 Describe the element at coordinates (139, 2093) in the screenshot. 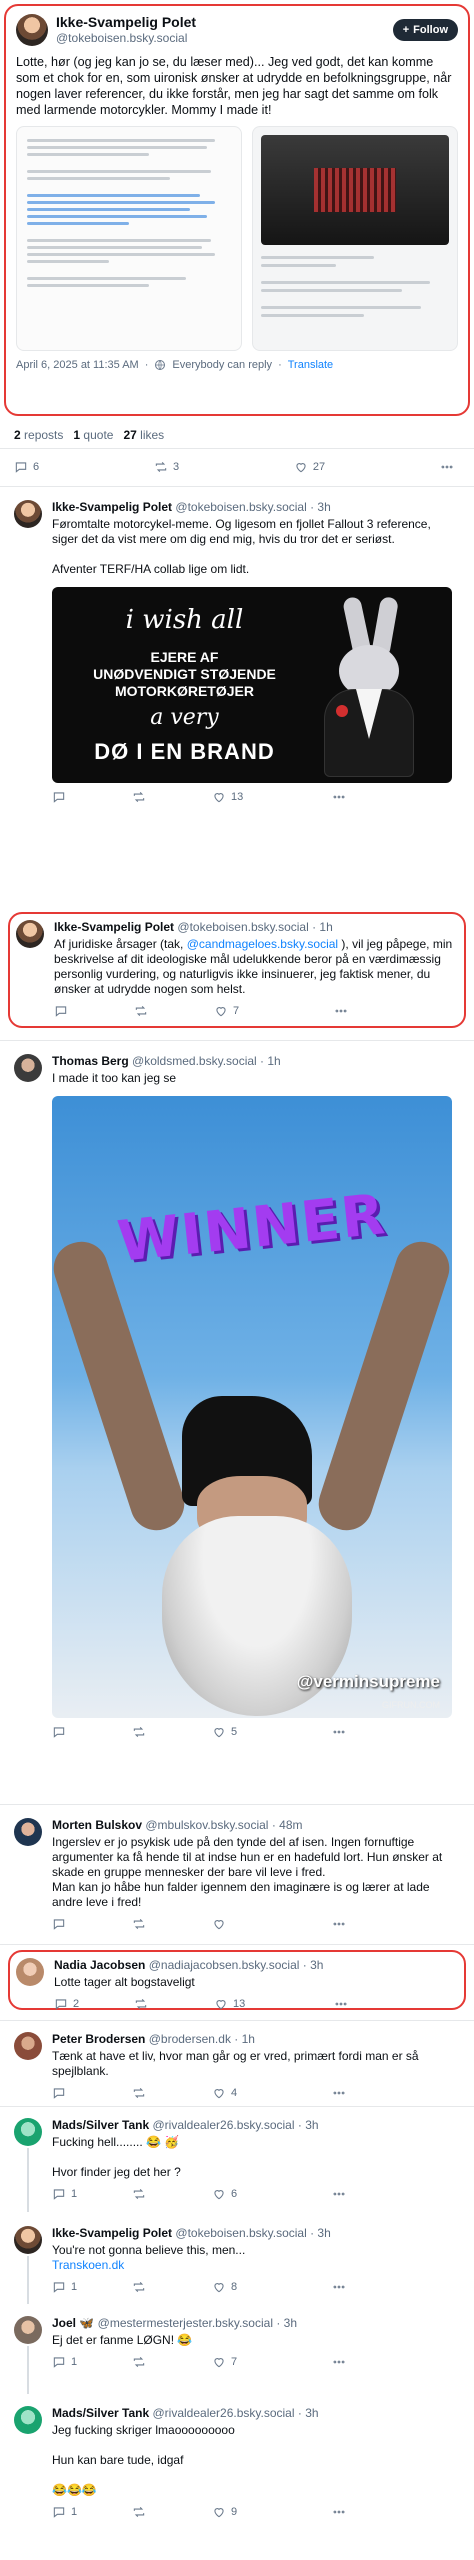

I see `repost-icon` at that location.